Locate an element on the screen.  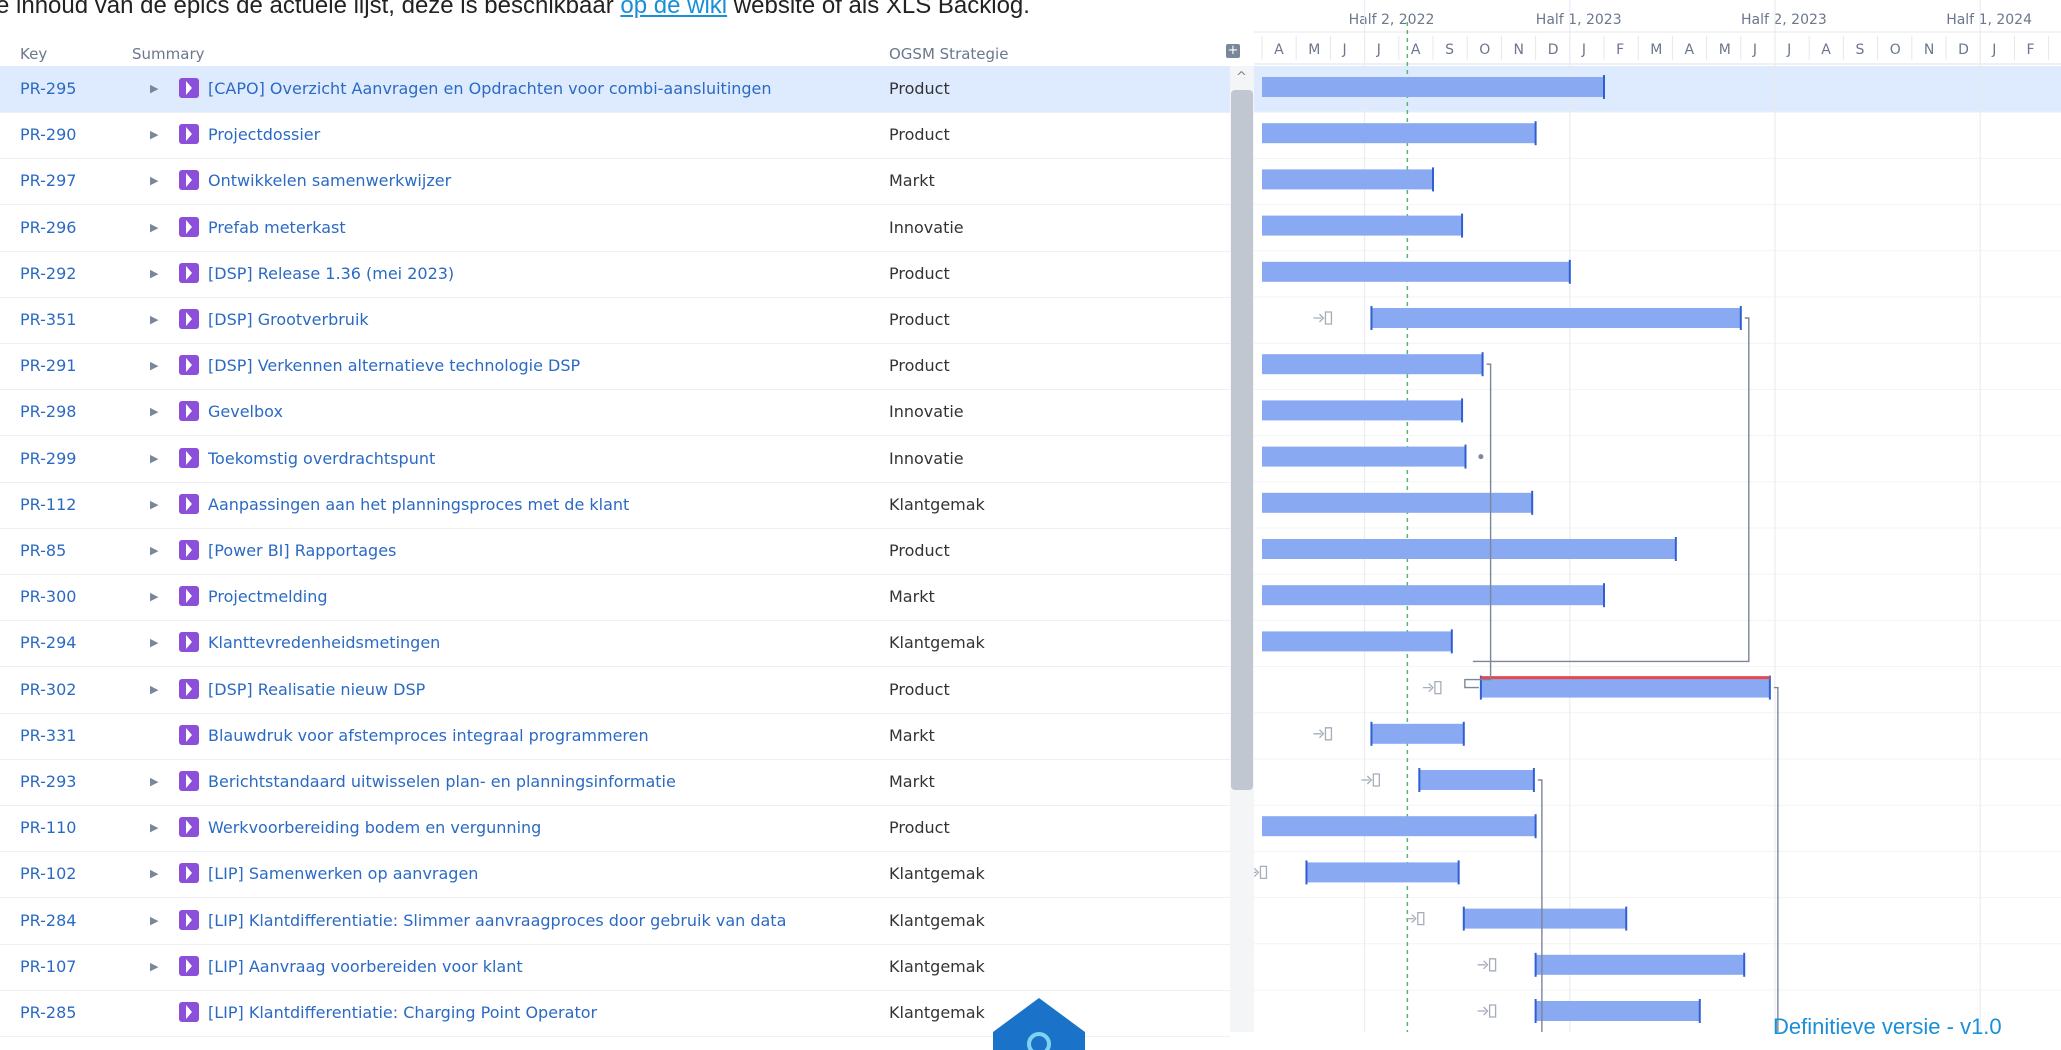
issue-key-link: PR-331 is located at coordinates (48, 735).